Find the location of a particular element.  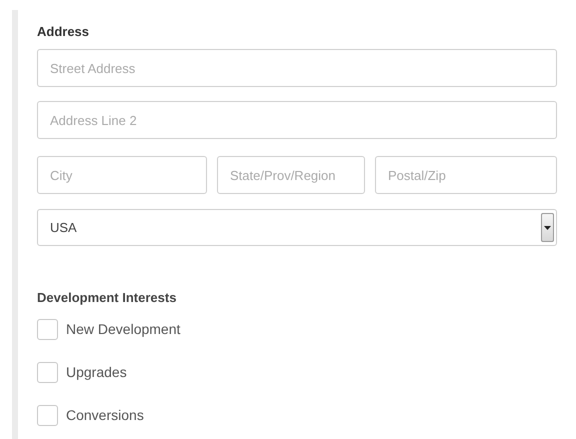

input-field: Address Line 2 is located at coordinates (297, 120).